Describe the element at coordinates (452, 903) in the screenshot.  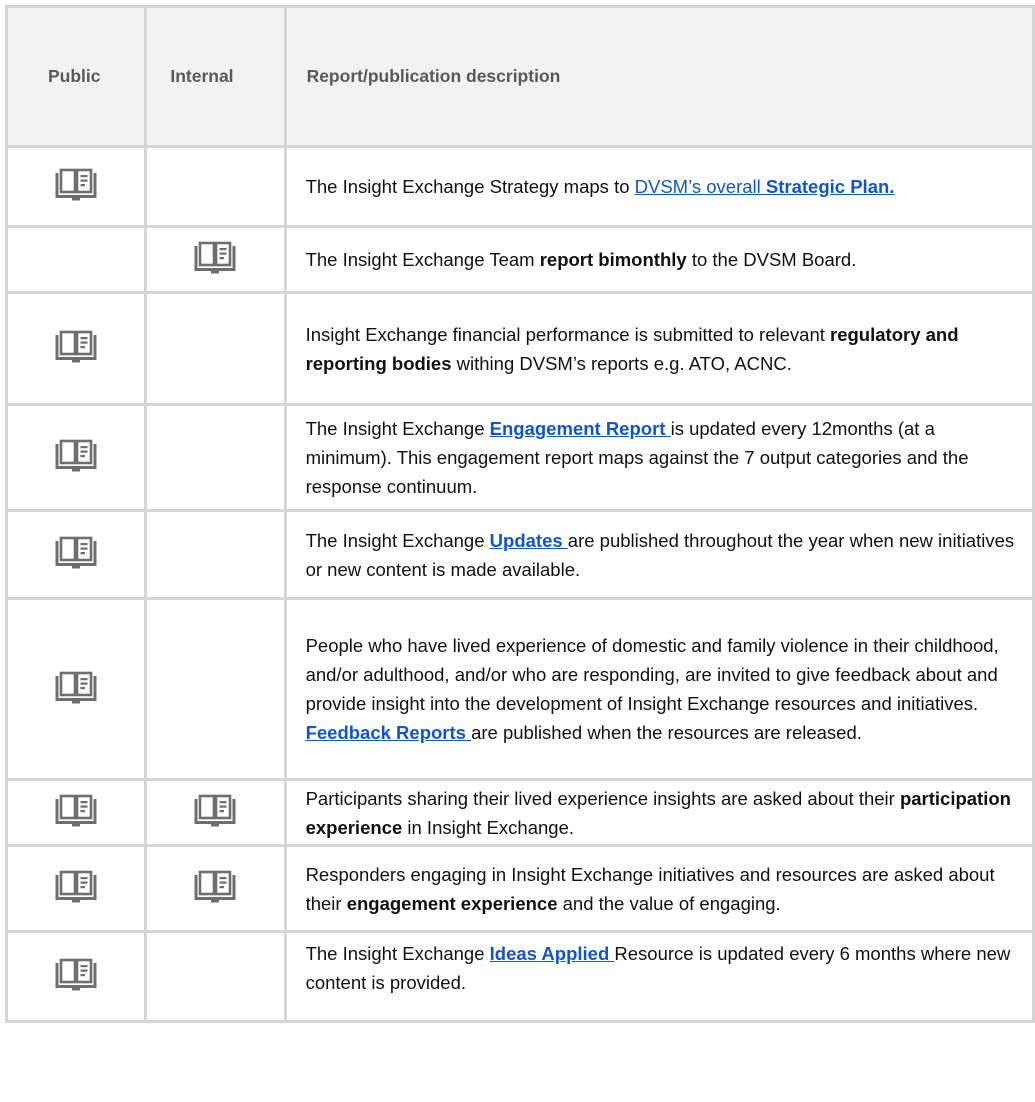
I see `description-emphasis: engagement experience` at that location.